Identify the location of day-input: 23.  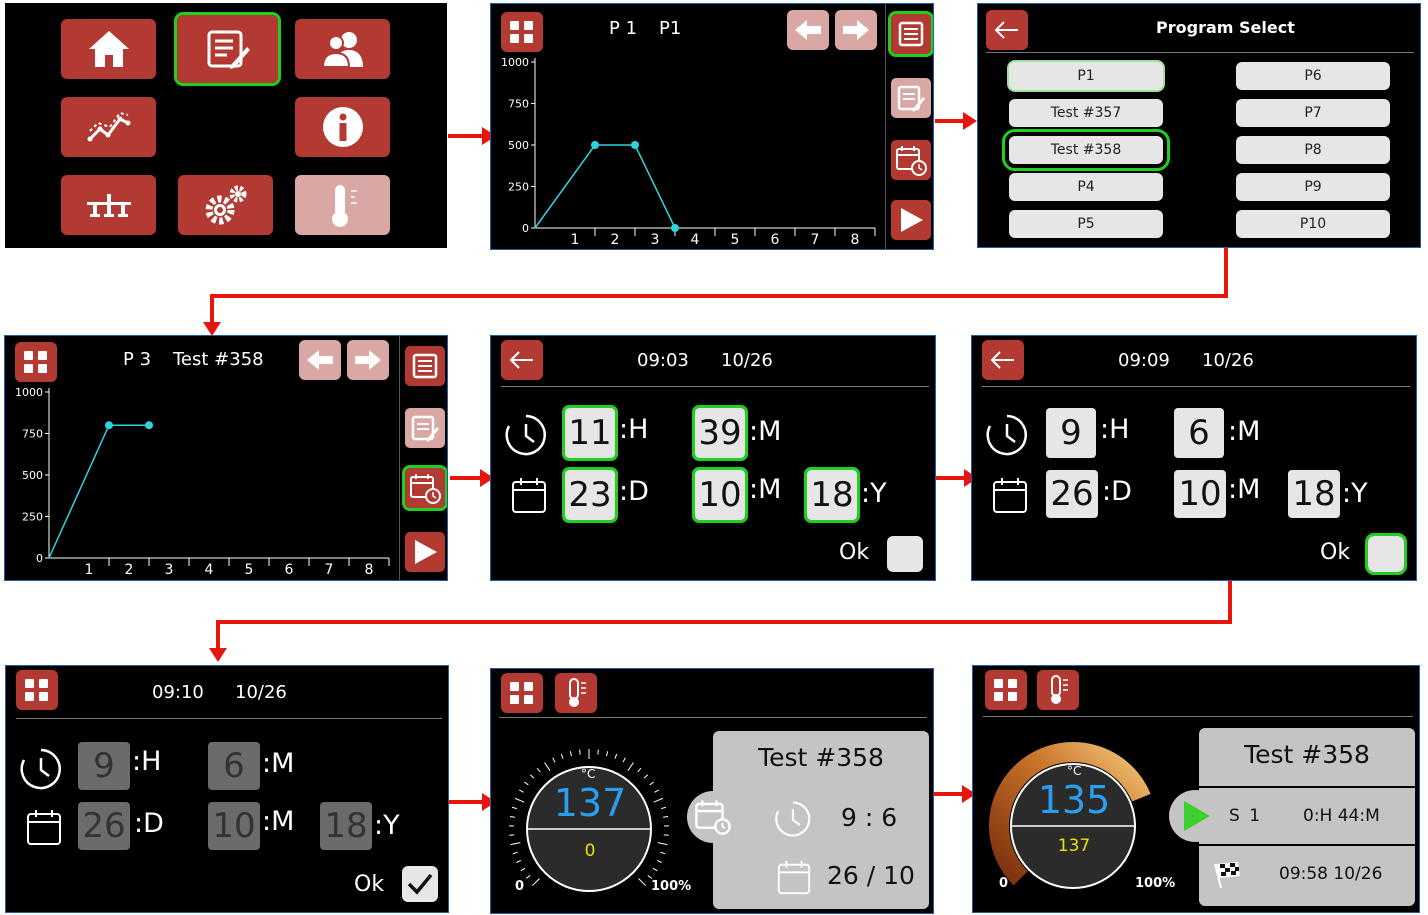
(590, 495).